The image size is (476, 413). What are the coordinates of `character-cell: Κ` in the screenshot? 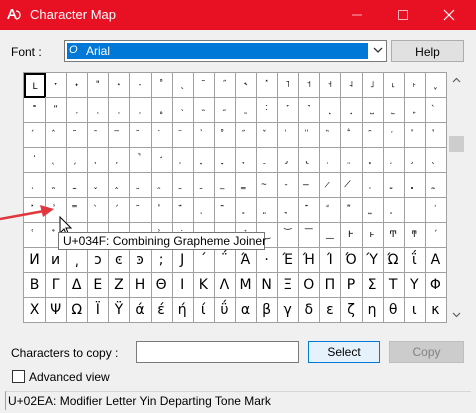 It's located at (203, 285).